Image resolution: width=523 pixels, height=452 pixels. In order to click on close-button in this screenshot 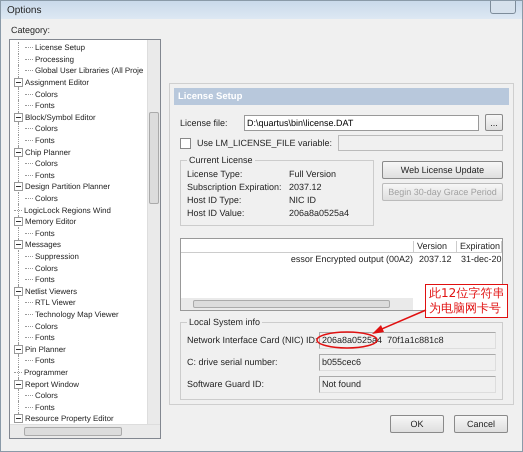, I will do `click(503, 7)`.